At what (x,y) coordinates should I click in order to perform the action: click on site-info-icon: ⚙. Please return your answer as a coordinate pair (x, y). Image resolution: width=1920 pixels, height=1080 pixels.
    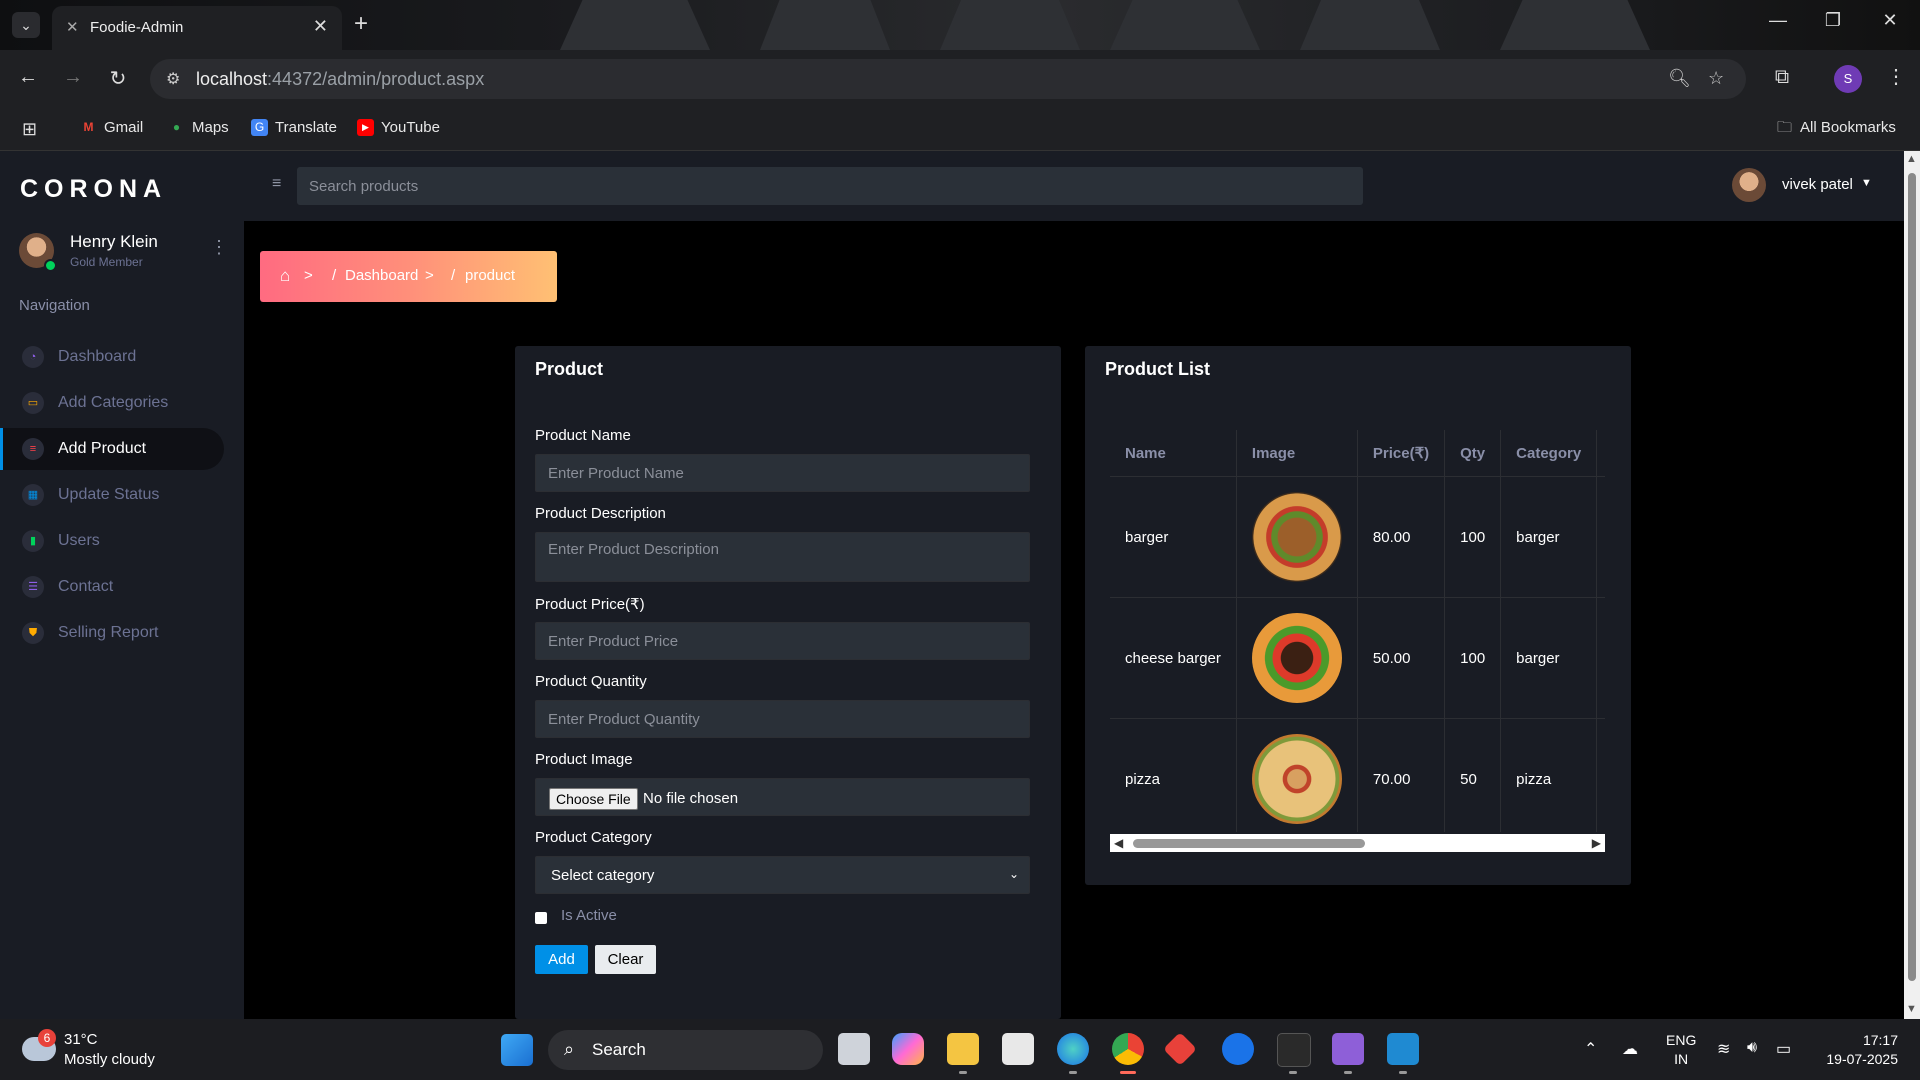
    Looking at the image, I should click on (173, 79).